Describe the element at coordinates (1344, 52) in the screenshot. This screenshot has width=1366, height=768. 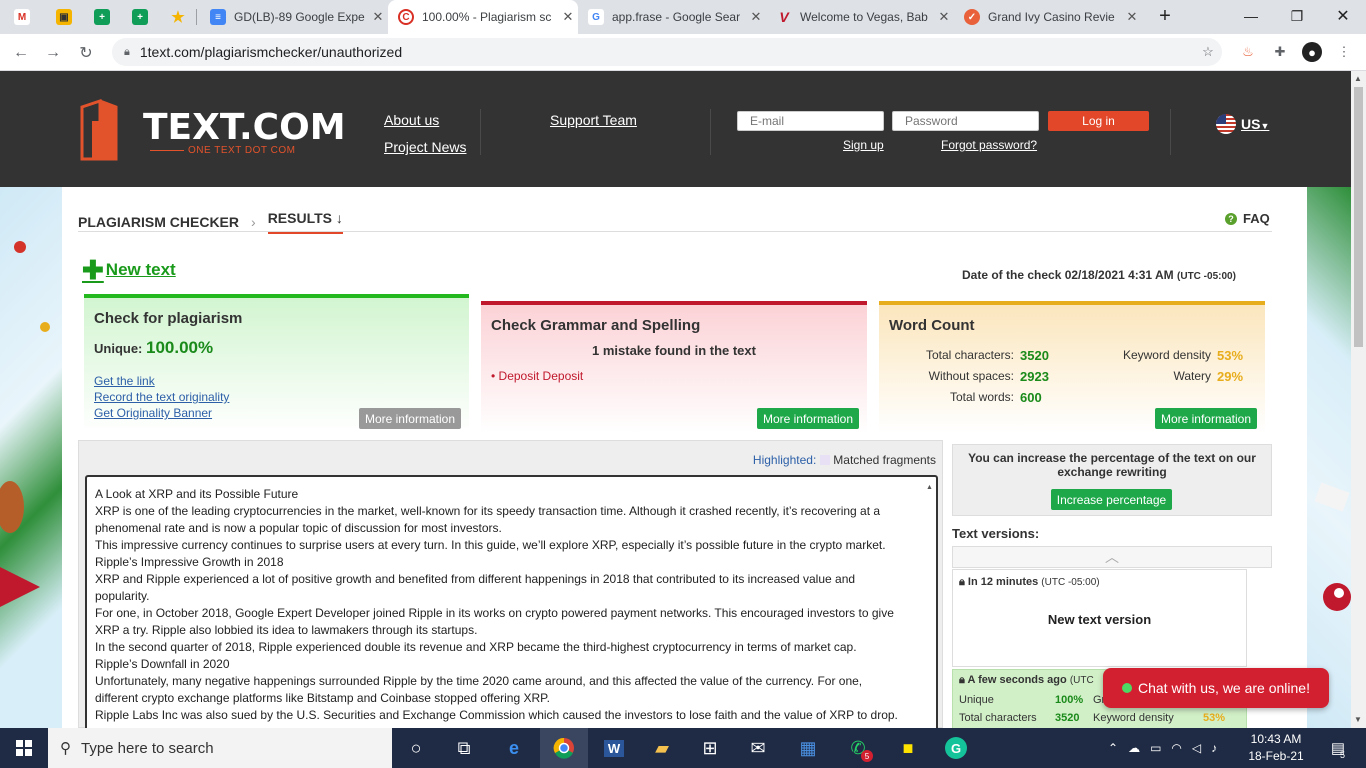
I see `menu-dots-icon: ⋮` at that location.